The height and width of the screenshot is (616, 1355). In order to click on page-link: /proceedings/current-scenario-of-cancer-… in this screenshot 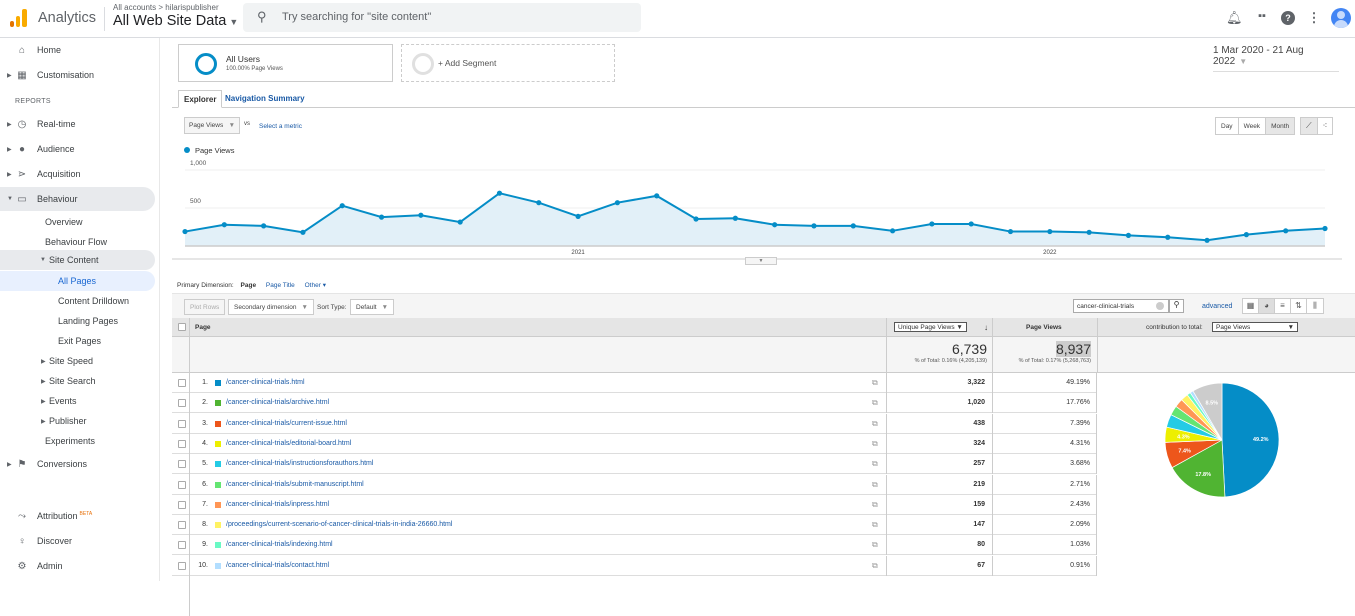, I will do `click(339, 524)`.